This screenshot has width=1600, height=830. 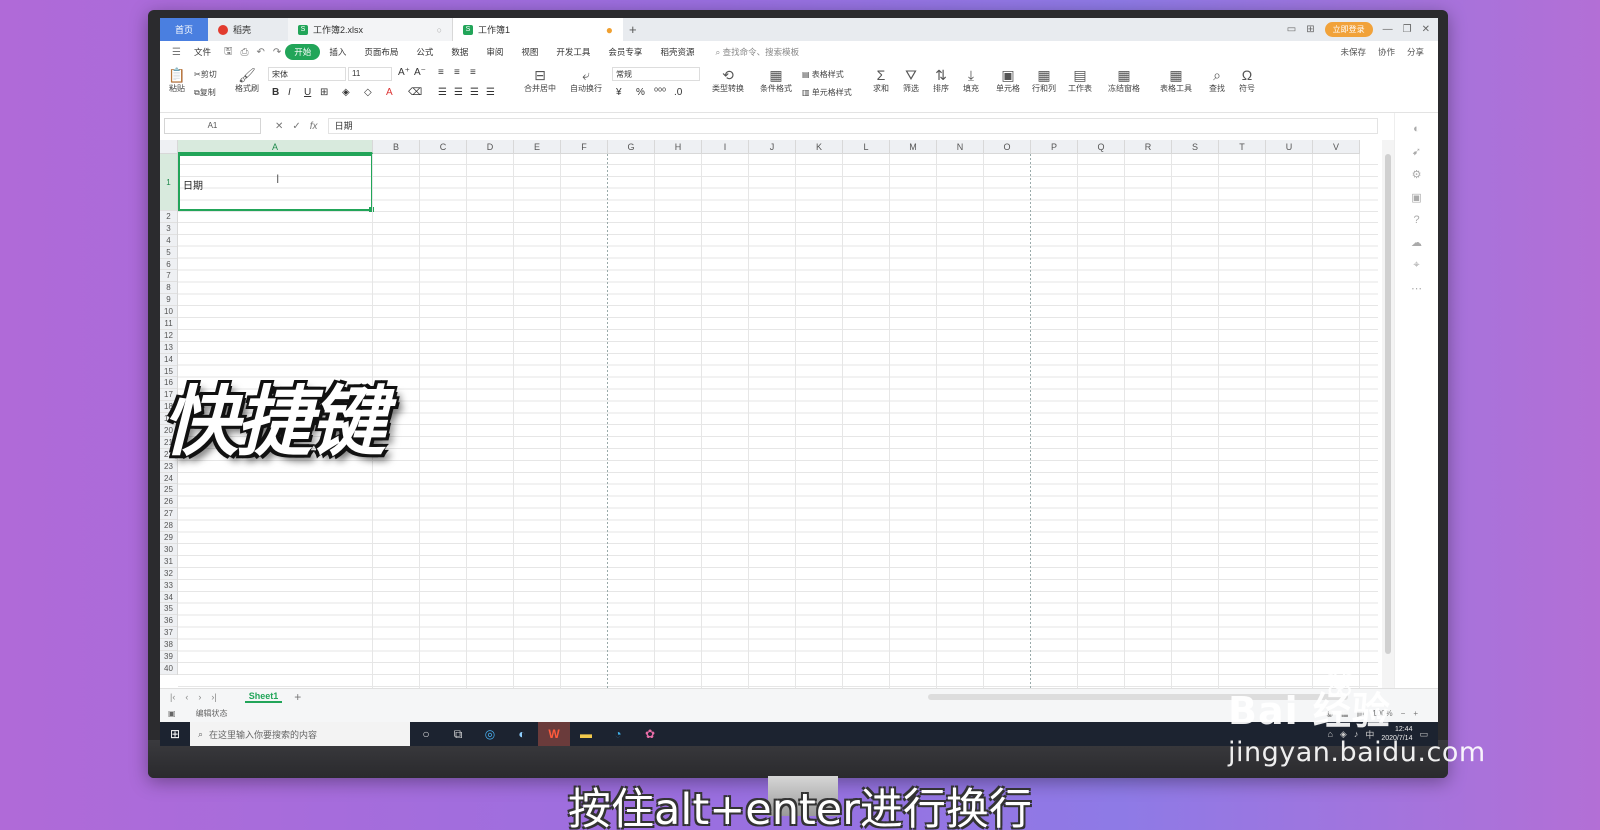 What do you see at coordinates (457, 72) in the screenshot?
I see `align-middle-icon: ≡` at bounding box center [457, 72].